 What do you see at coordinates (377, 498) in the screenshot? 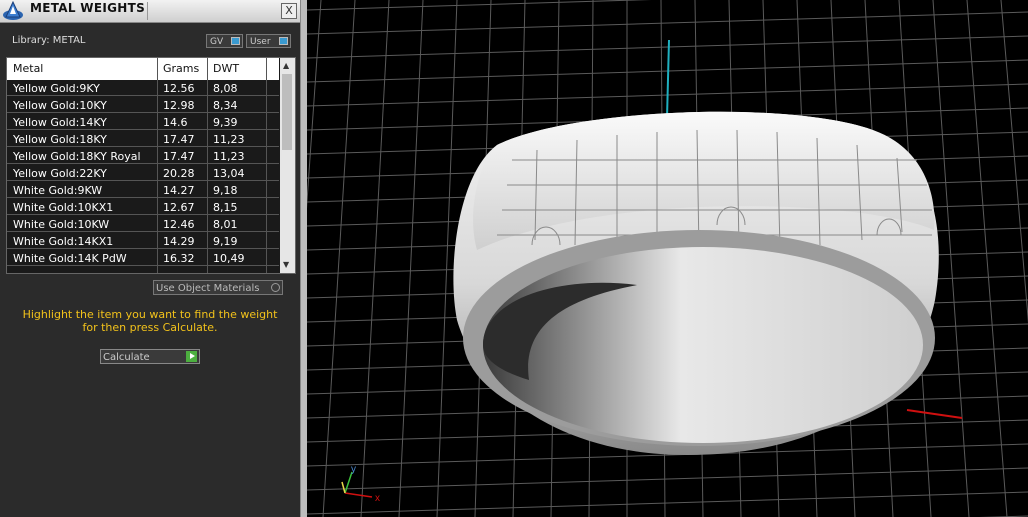
I see `gizmo-x-label: x` at bounding box center [377, 498].